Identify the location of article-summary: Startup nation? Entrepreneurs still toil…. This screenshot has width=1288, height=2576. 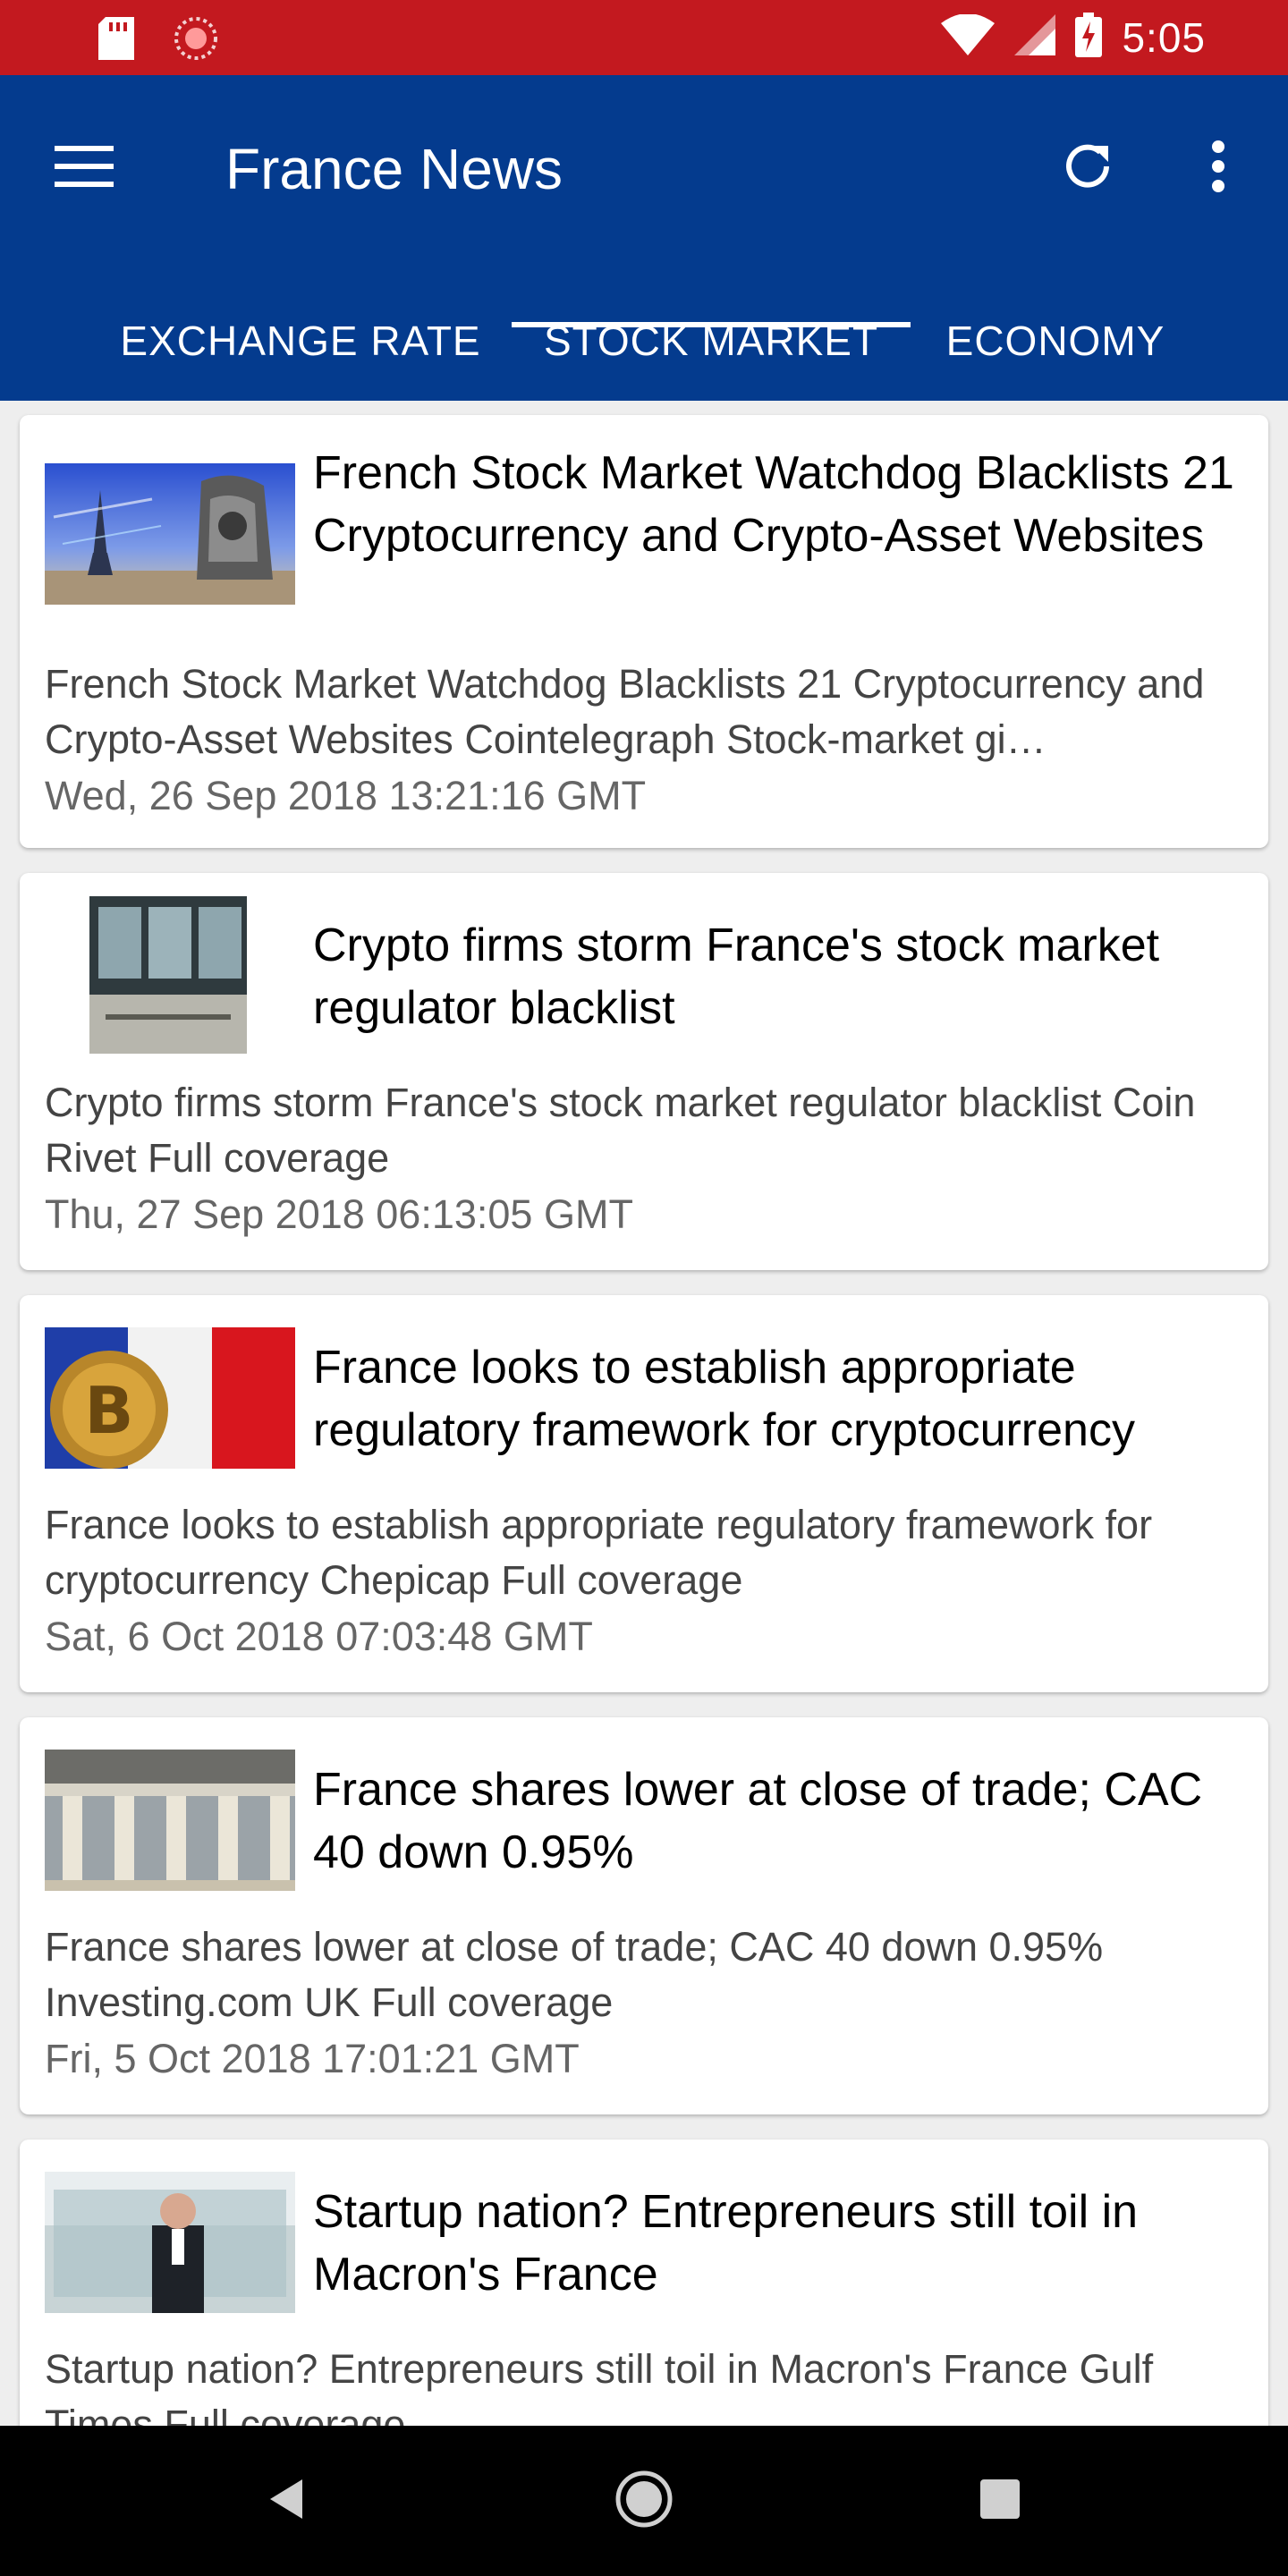
(599, 2386).